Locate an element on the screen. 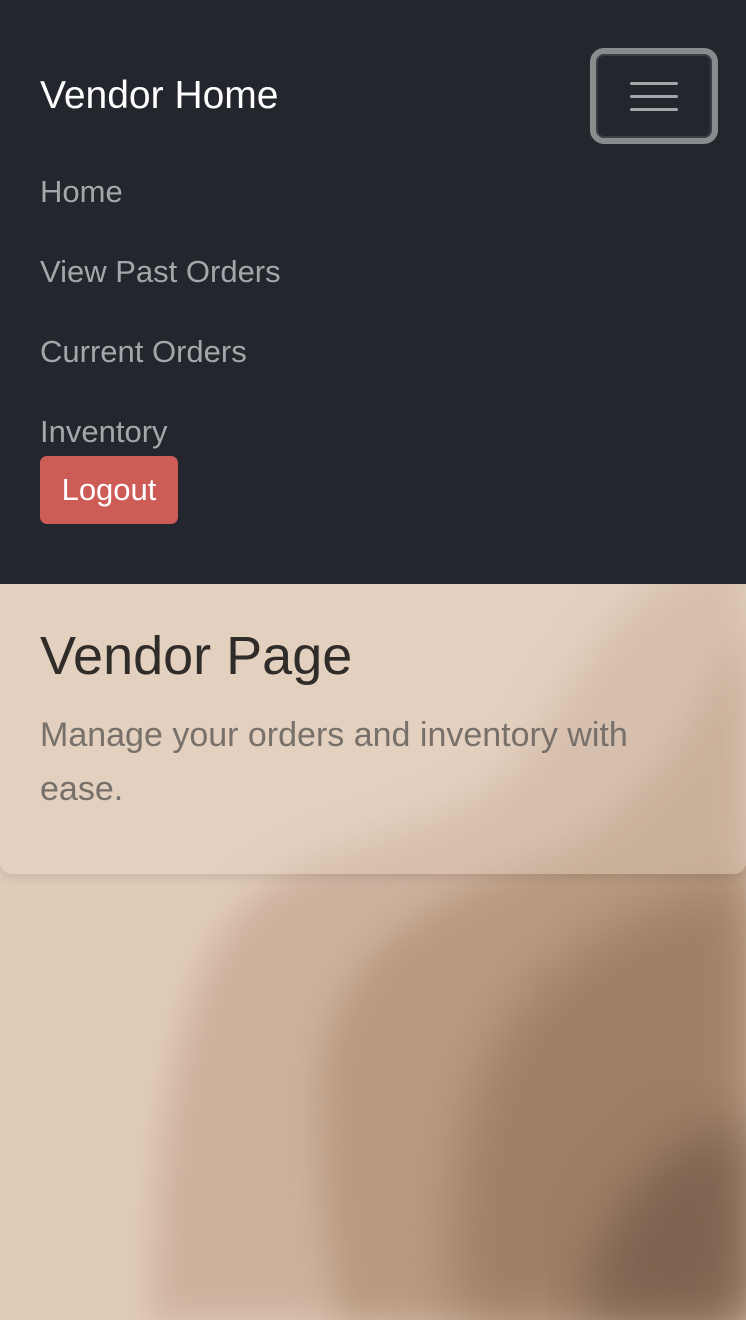 This screenshot has width=746, height=1320. navbar-toggler-button is located at coordinates (654, 96).